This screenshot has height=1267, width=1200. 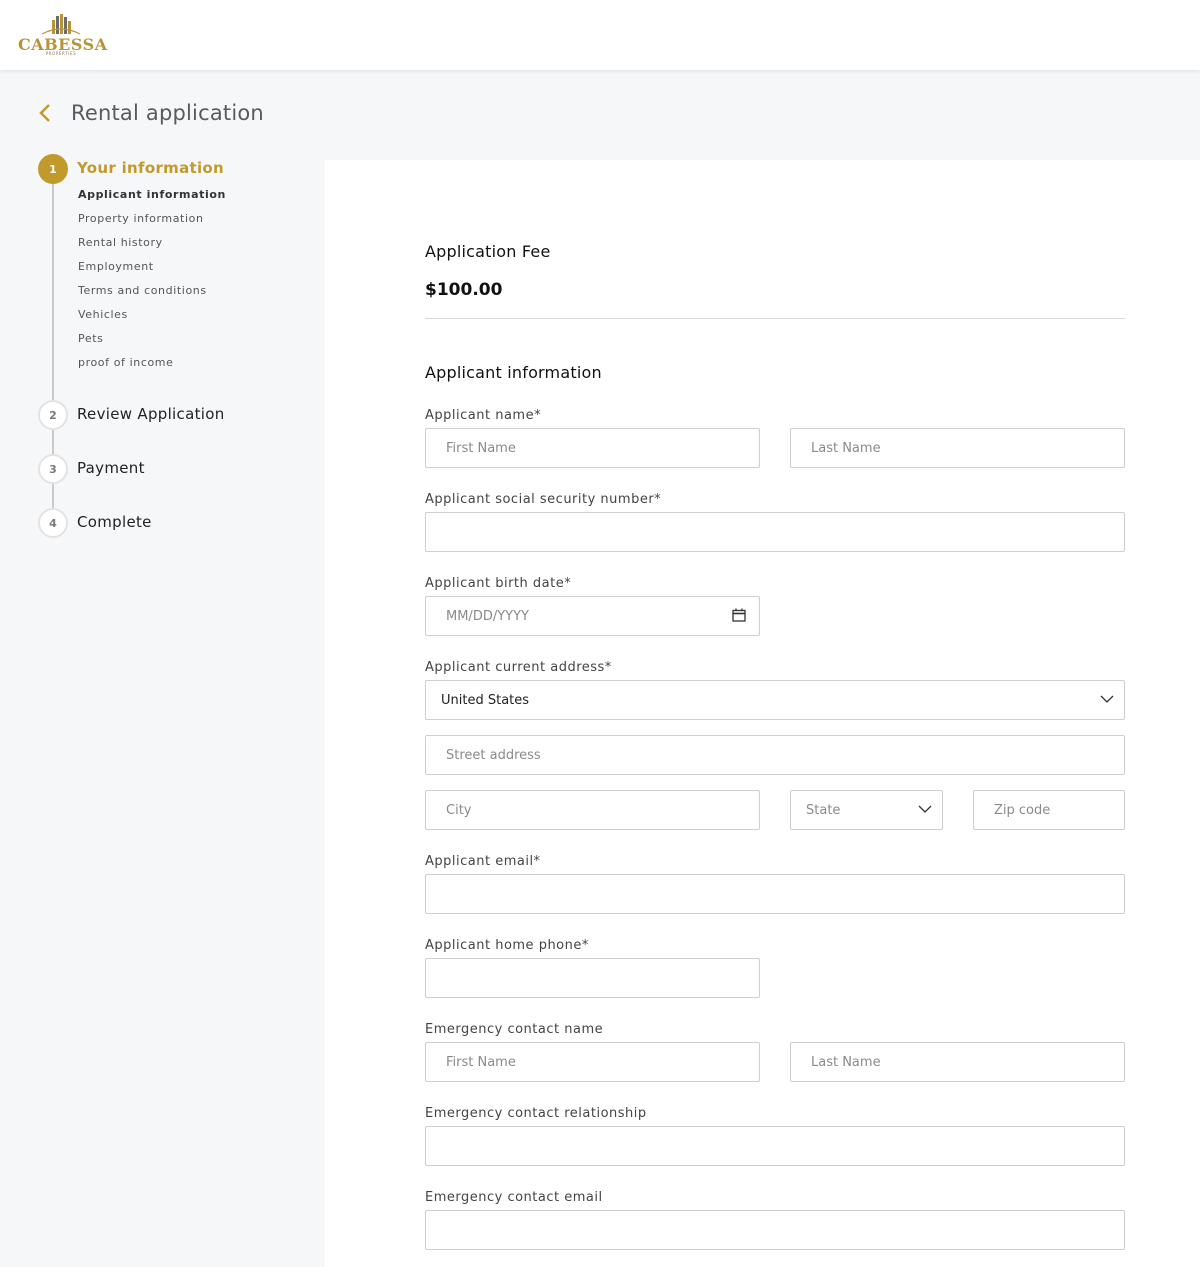 What do you see at coordinates (957, 1062) in the screenshot?
I see `emergency-last-name-input` at bounding box center [957, 1062].